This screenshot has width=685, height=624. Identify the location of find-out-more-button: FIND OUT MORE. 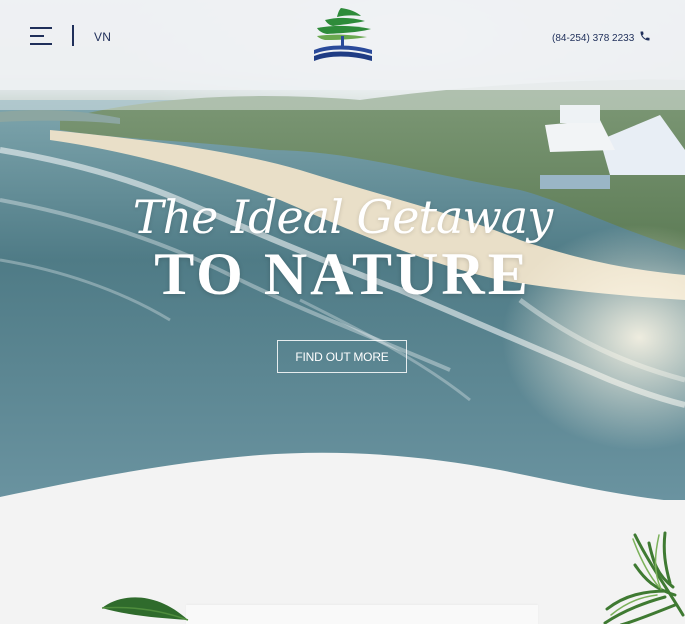
(342, 356).